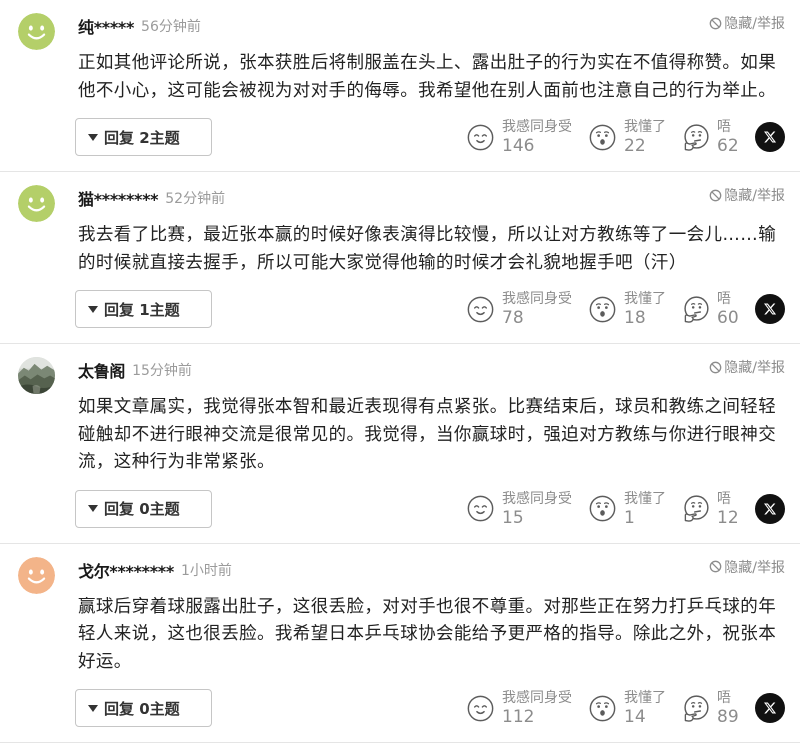  What do you see at coordinates (635, 146) in the screenshot?
I see `reaction-count: 22` at bounding box center [635, 146].